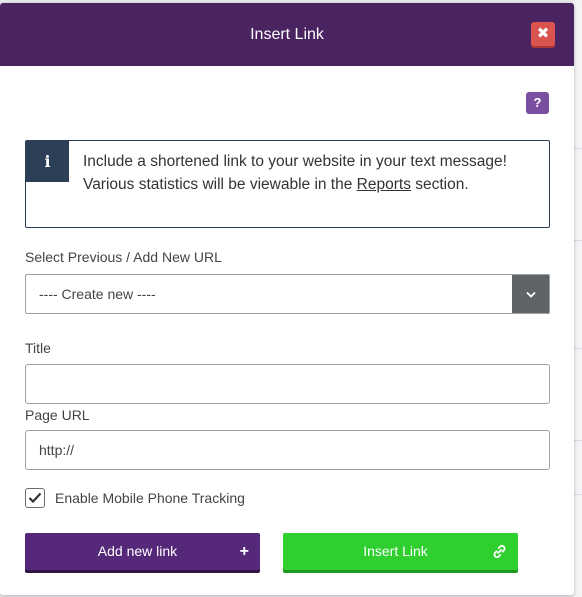  I want to click on plus-icon: +, so click(244, 551).